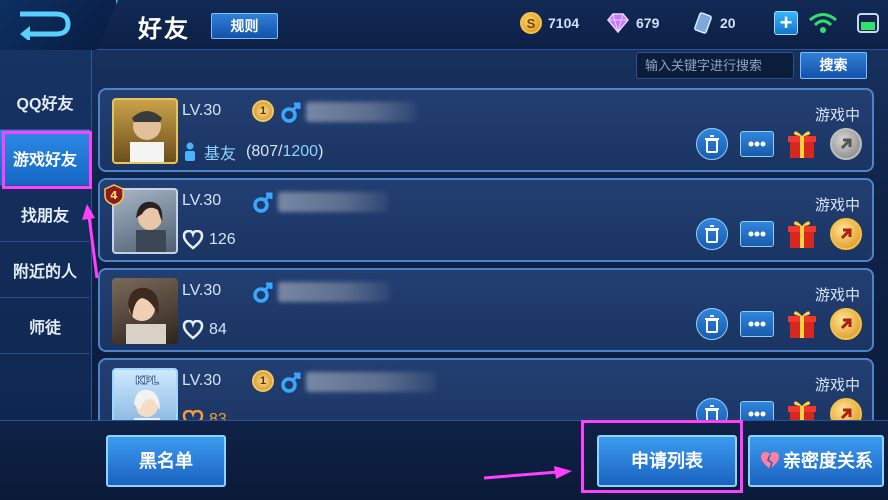 The image size is (888, 500). I want to click on coin-count: 7104, so click(564, 23).